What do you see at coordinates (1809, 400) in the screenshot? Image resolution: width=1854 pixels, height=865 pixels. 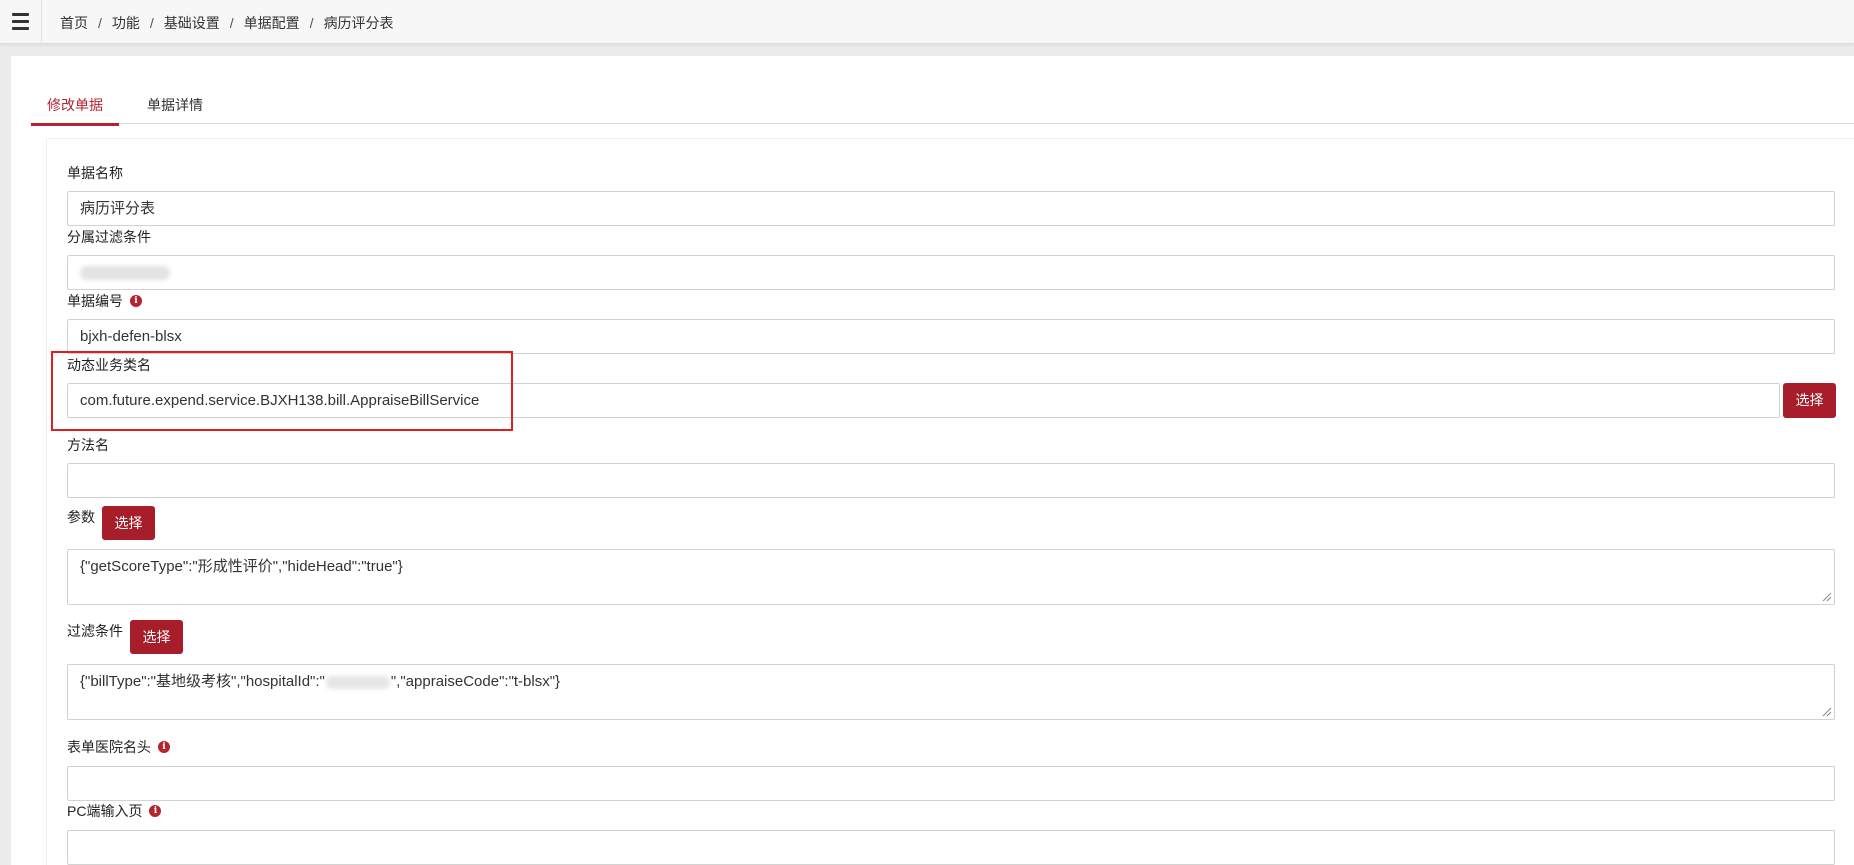 I see `dynamic-service-select-button: 选择` at bounding box center [1809, 400].